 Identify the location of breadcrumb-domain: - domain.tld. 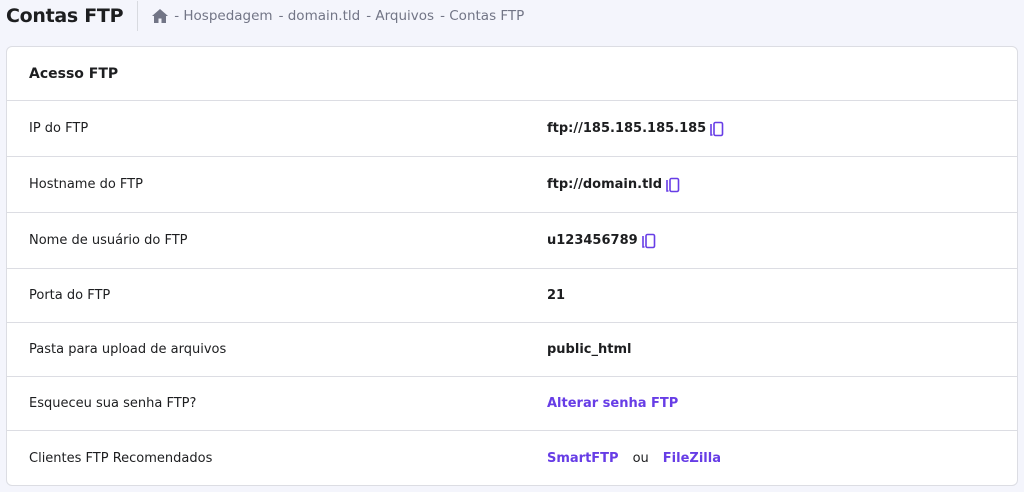
(320, 16).